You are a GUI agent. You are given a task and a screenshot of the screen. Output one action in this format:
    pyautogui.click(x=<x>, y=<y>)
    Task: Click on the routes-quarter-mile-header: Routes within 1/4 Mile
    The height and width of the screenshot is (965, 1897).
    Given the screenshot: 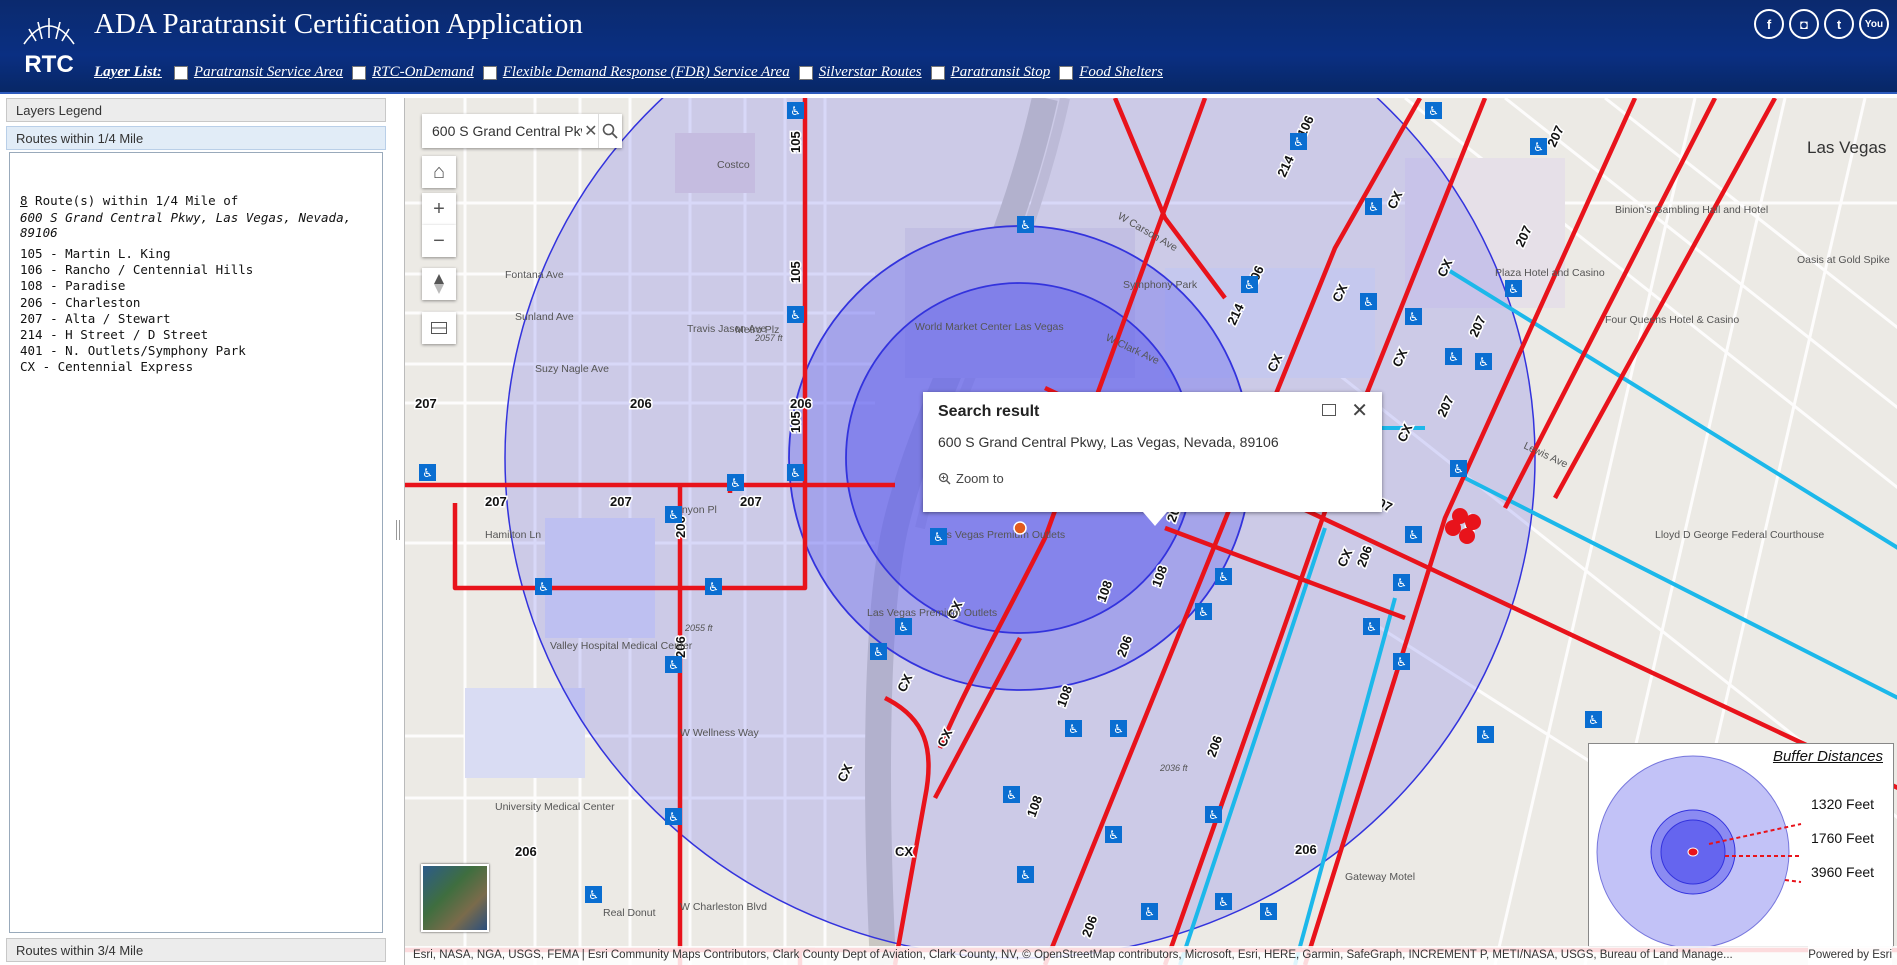 What is the action you would take?
    pyautogui.click(x=196, y=138)
    